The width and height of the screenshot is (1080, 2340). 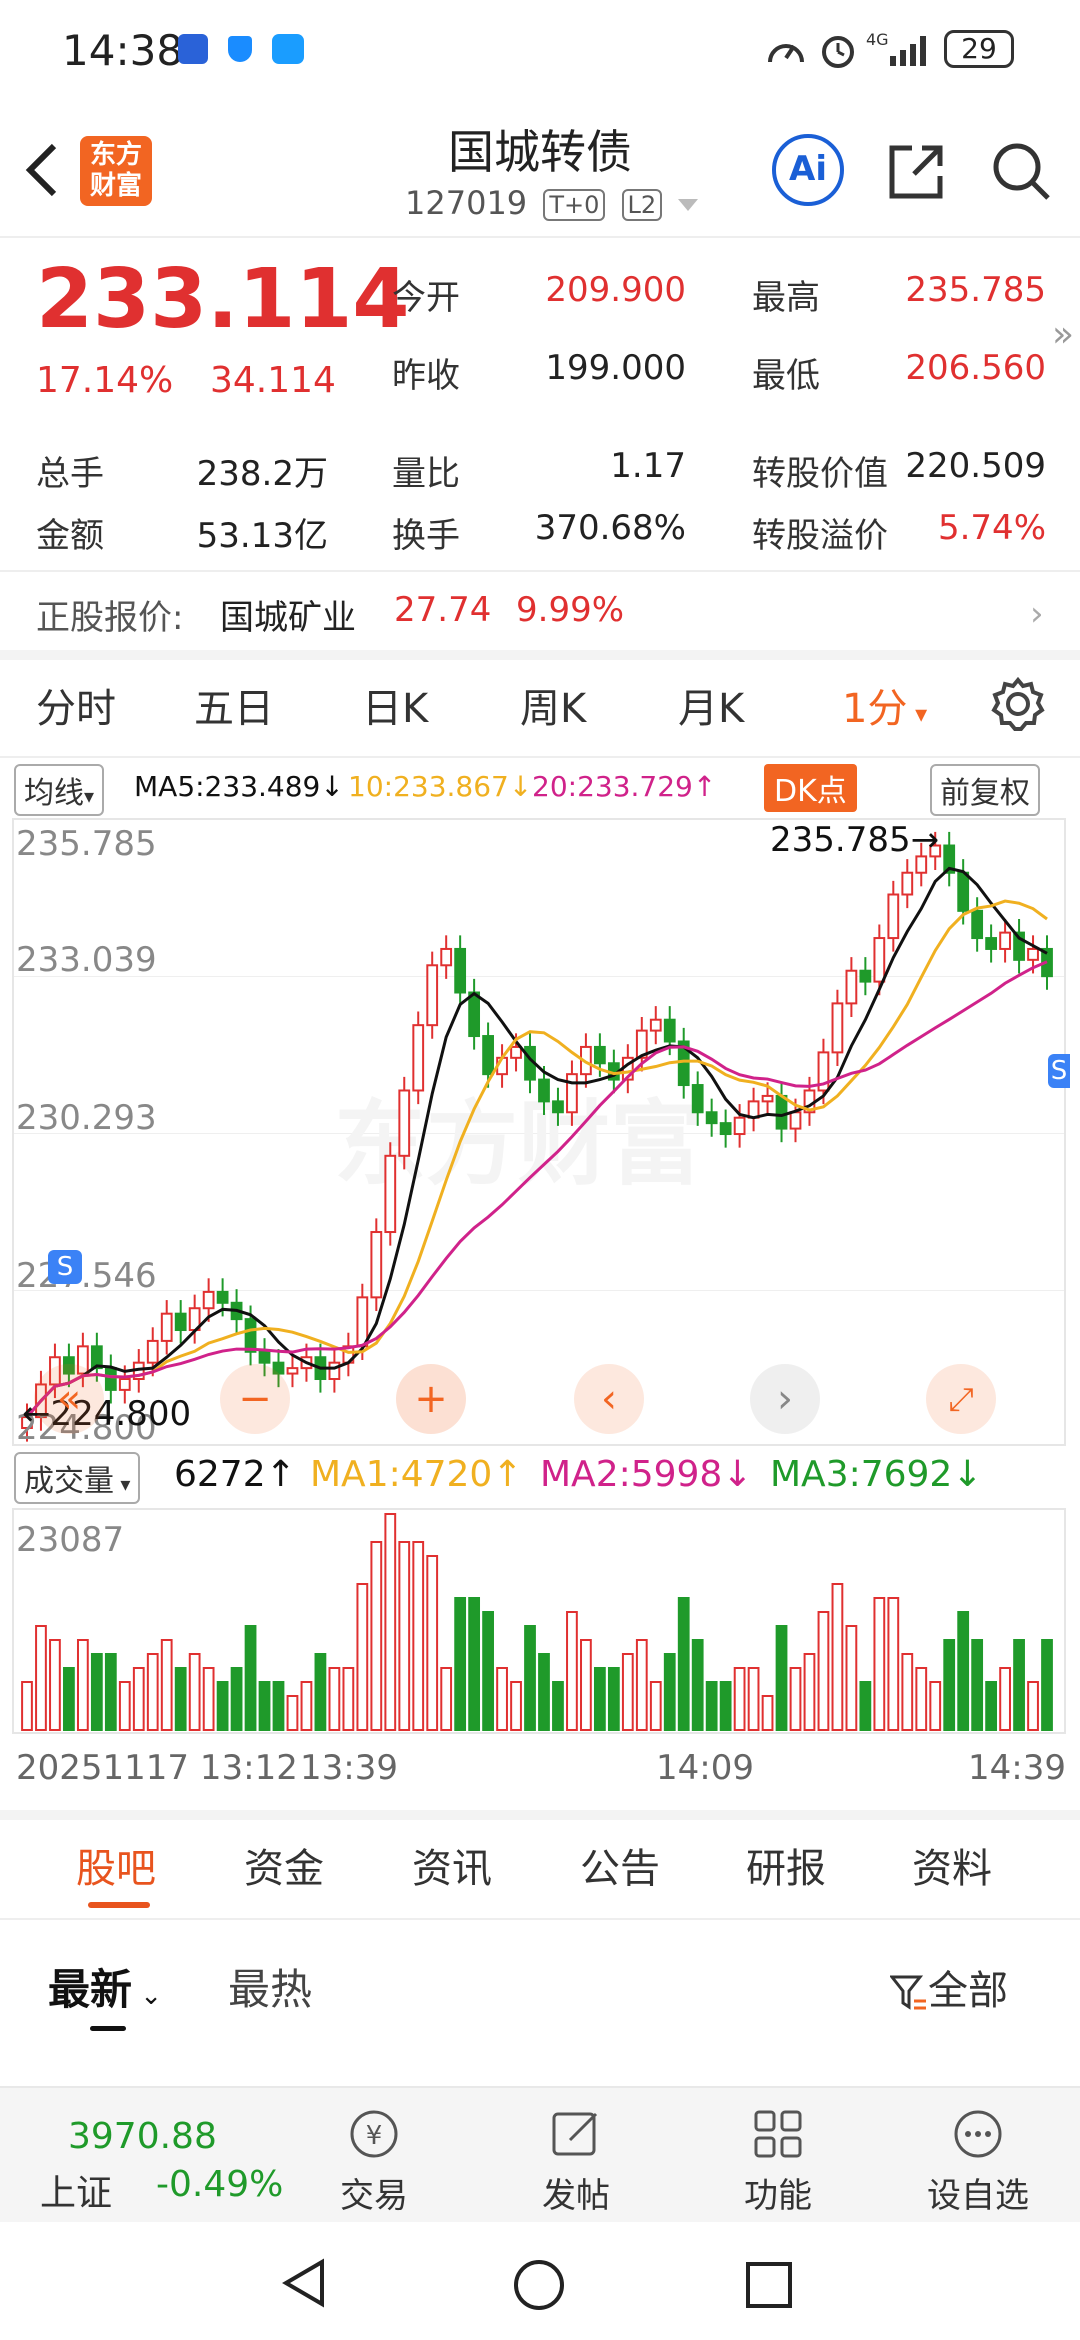 What do you see at coordinates (642, 205) in the screenshot?
I see `l2-tag: L2` at bounding box center [642, 205].